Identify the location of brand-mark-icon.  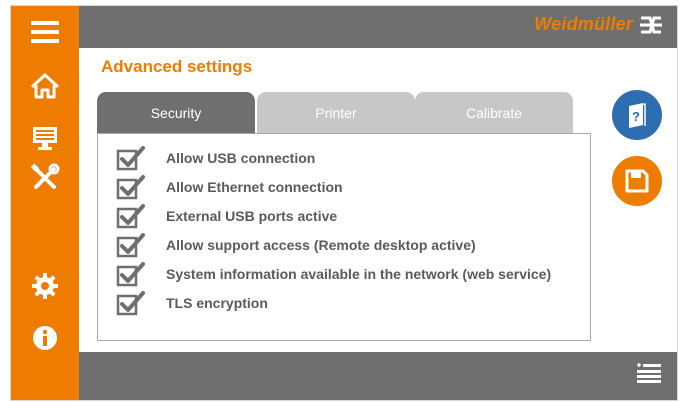
(651, 24).